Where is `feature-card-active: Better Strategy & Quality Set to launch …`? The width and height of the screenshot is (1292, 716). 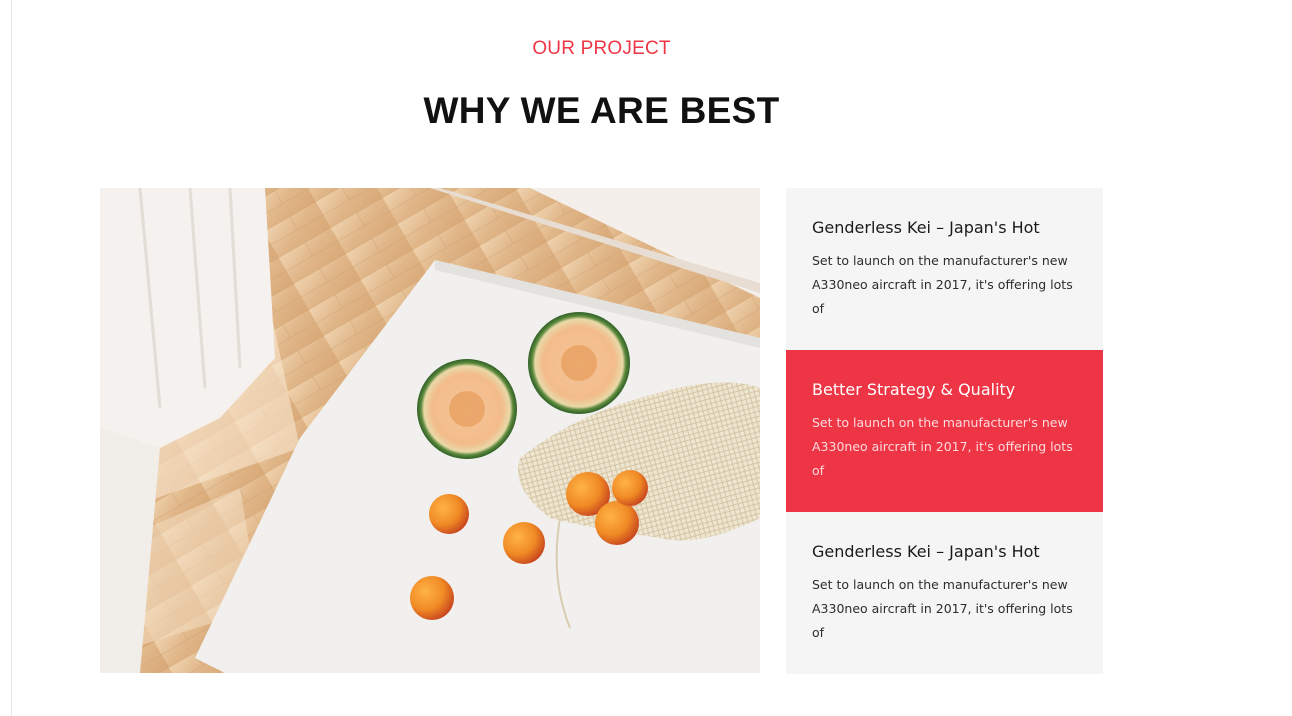
feature-card-active: Better Strategy & Quality Set to launch … is located at coordinates (944, 431).